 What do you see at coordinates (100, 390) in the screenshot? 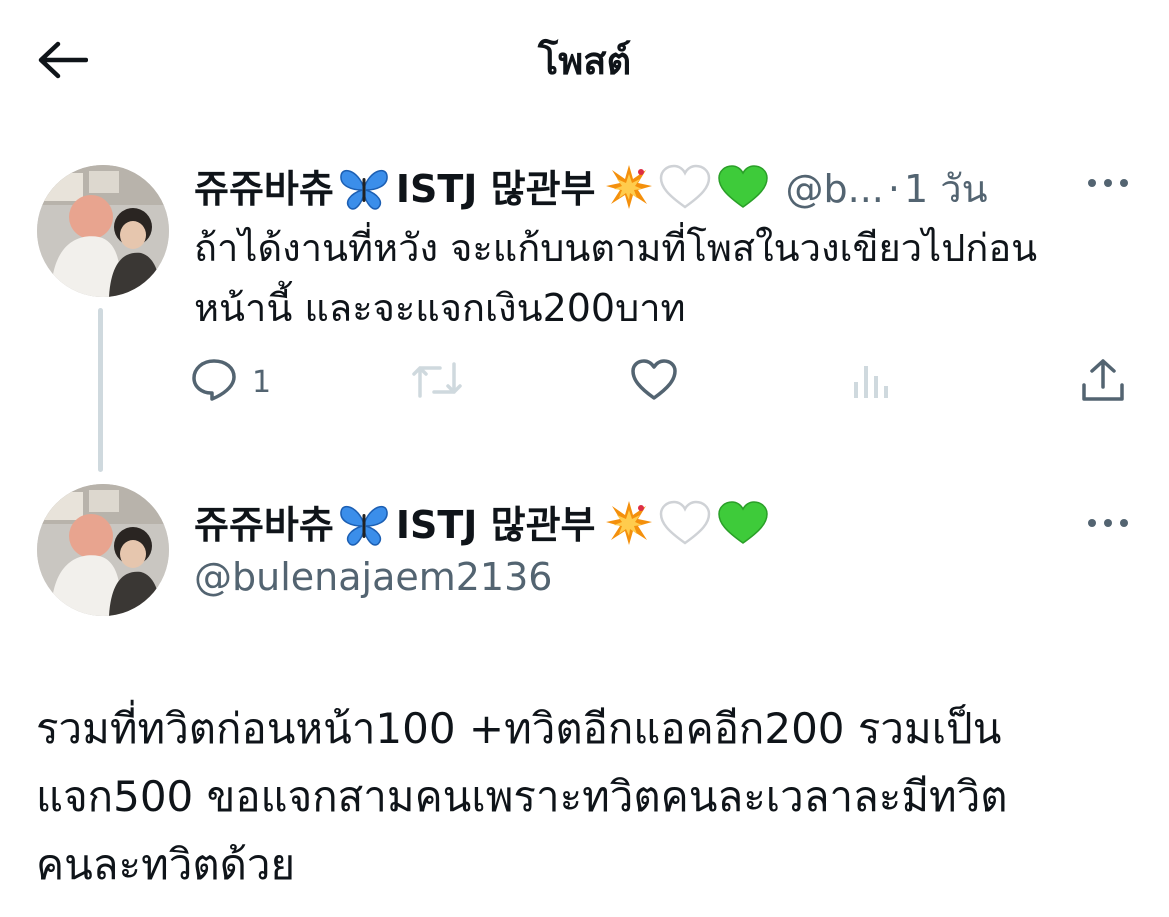
I see `thread-connector` at bounding box center [100, 390].